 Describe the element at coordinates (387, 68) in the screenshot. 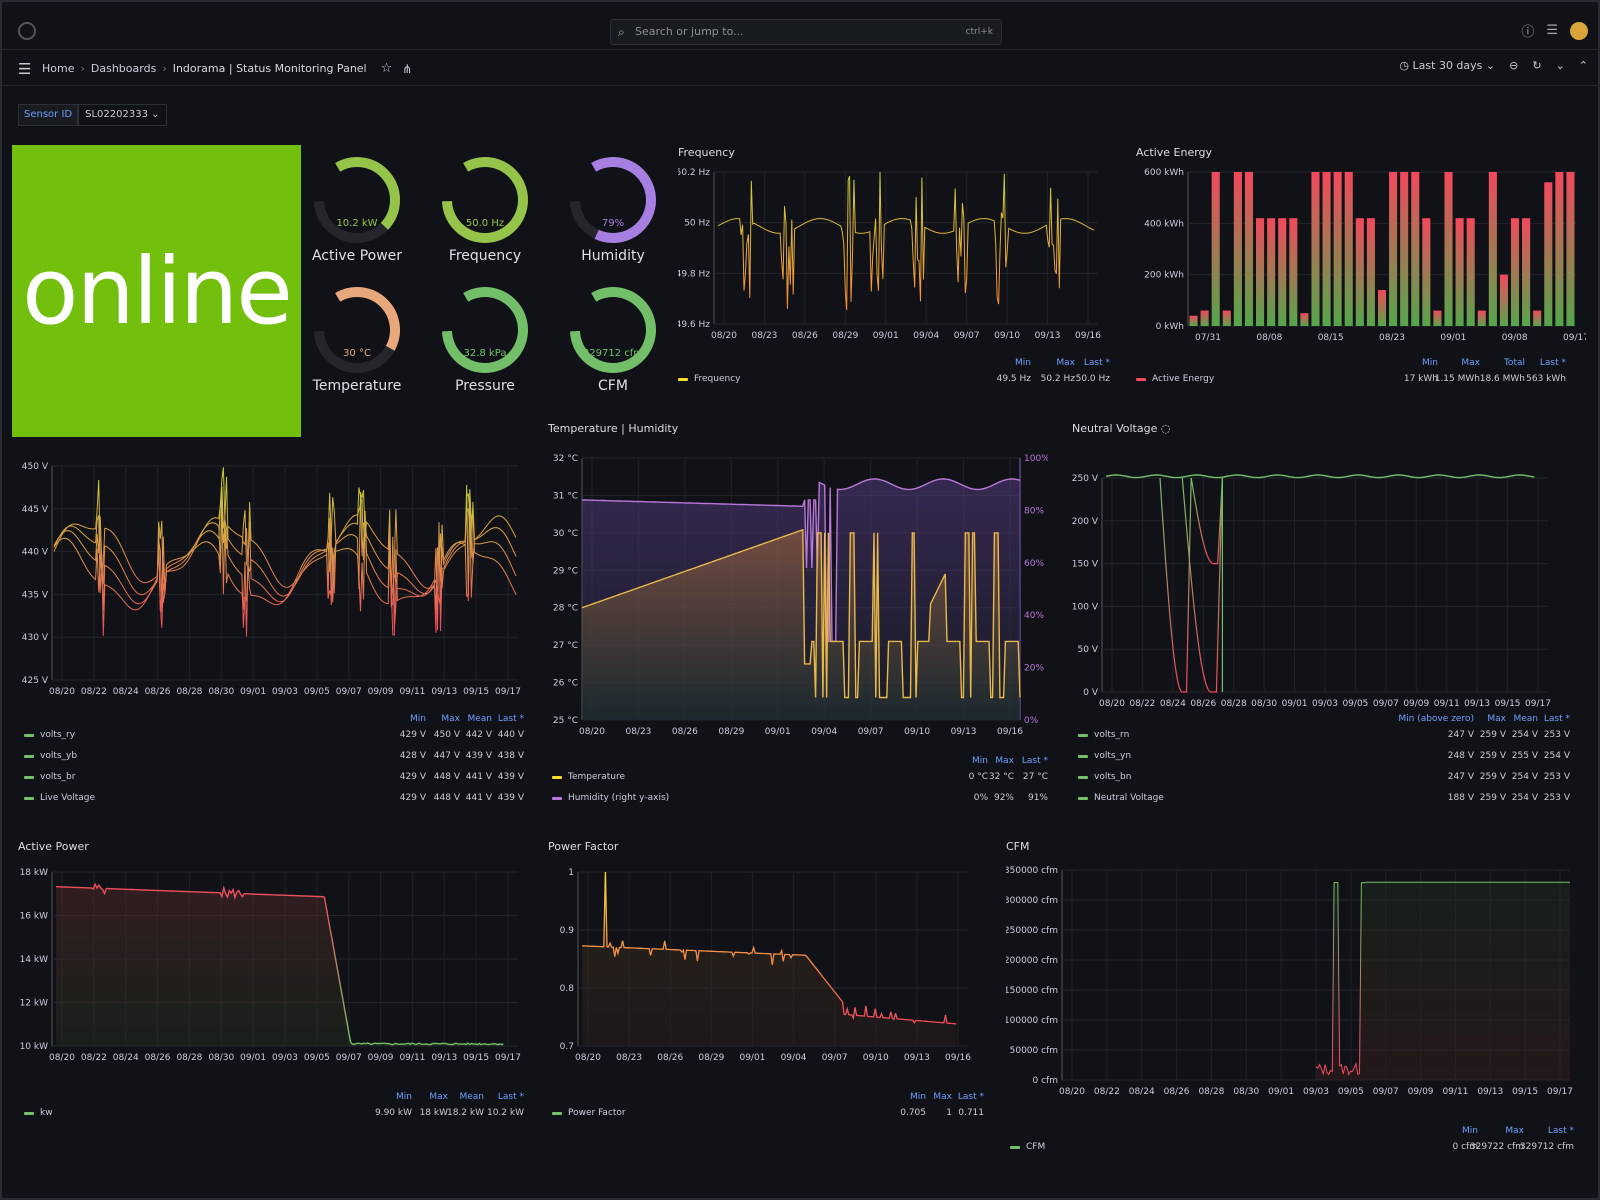

I see `star-icon: ☆` at that location.